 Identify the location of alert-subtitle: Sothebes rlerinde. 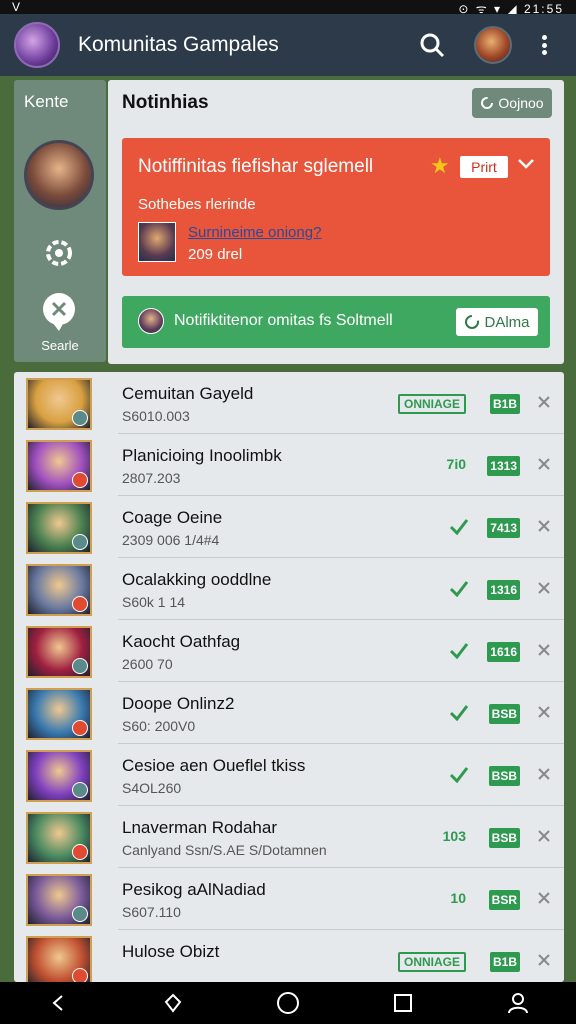
(197, 204).